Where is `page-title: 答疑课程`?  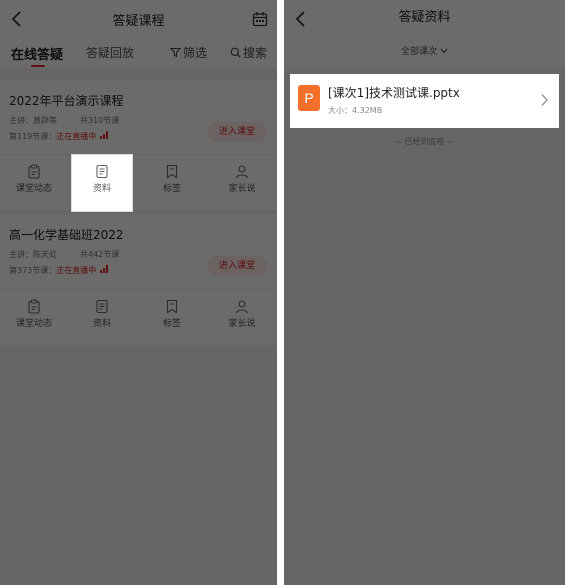
page-title: 答疑课程 is located at coordinates (138, 21).